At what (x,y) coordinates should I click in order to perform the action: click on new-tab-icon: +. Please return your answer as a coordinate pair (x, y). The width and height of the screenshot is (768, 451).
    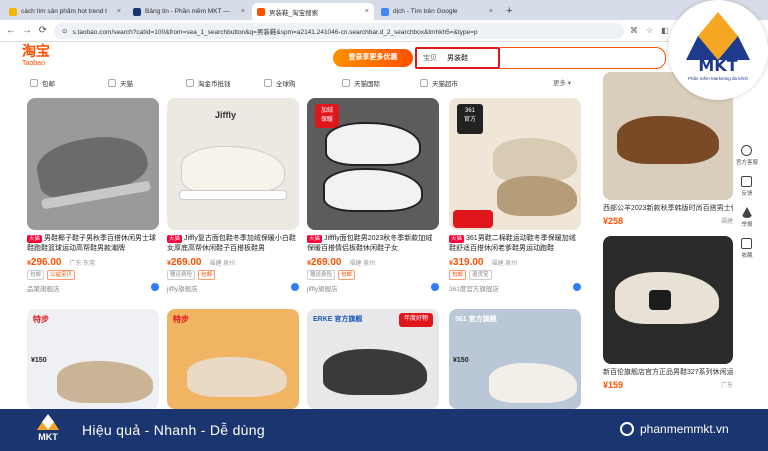
    Looking at the image, I should click on (509, 11).